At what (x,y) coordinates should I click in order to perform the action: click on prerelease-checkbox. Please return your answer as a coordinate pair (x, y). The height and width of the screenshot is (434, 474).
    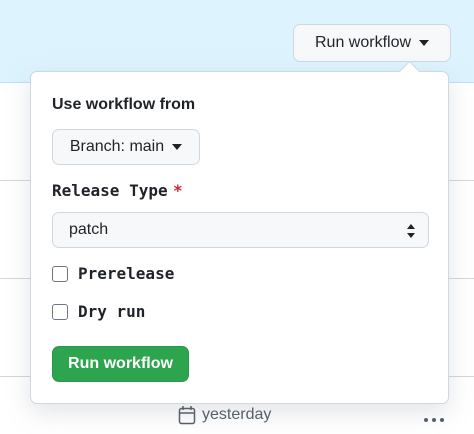
    Looking at the image, I should click on (60, 273).